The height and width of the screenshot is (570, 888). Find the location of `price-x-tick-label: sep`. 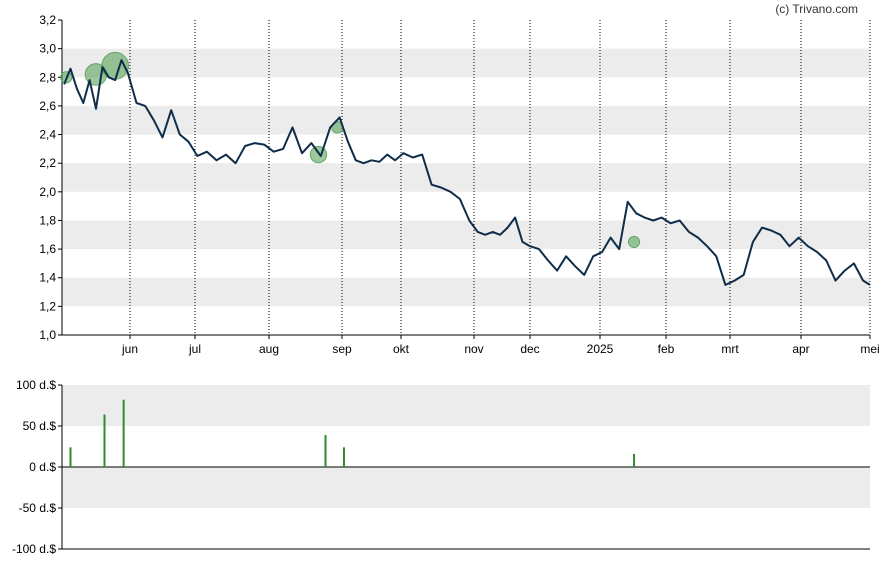

price-x-tick-label: sep is located at coordinates (342, 349).